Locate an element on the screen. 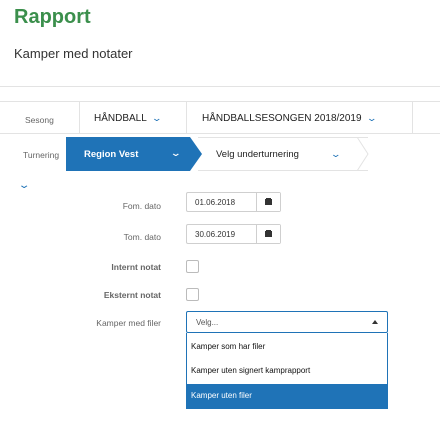 The image size is (440, 423). from-date-label: Fom. dato is located at coordinates (141, 206).